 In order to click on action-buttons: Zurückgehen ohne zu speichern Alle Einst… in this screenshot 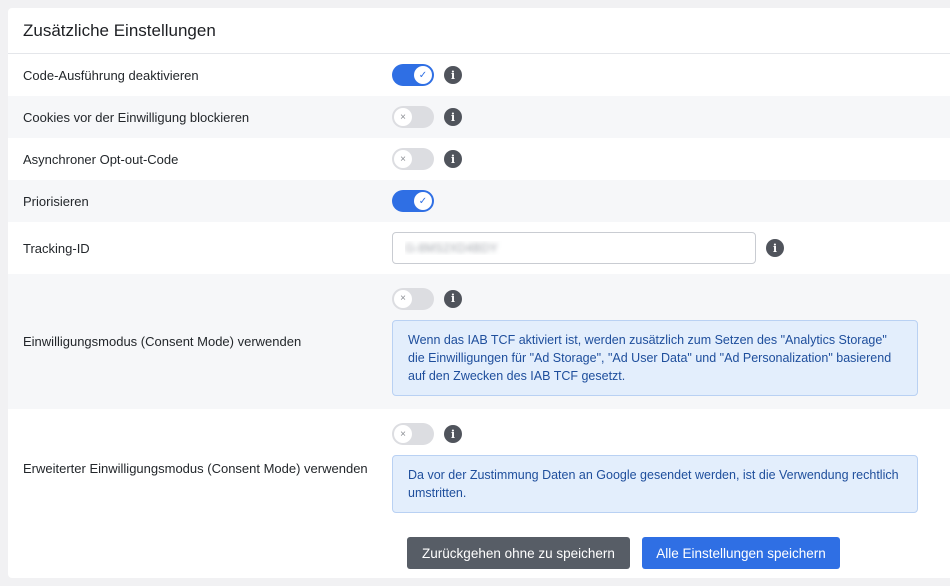, I will do `click(623, 553)`.